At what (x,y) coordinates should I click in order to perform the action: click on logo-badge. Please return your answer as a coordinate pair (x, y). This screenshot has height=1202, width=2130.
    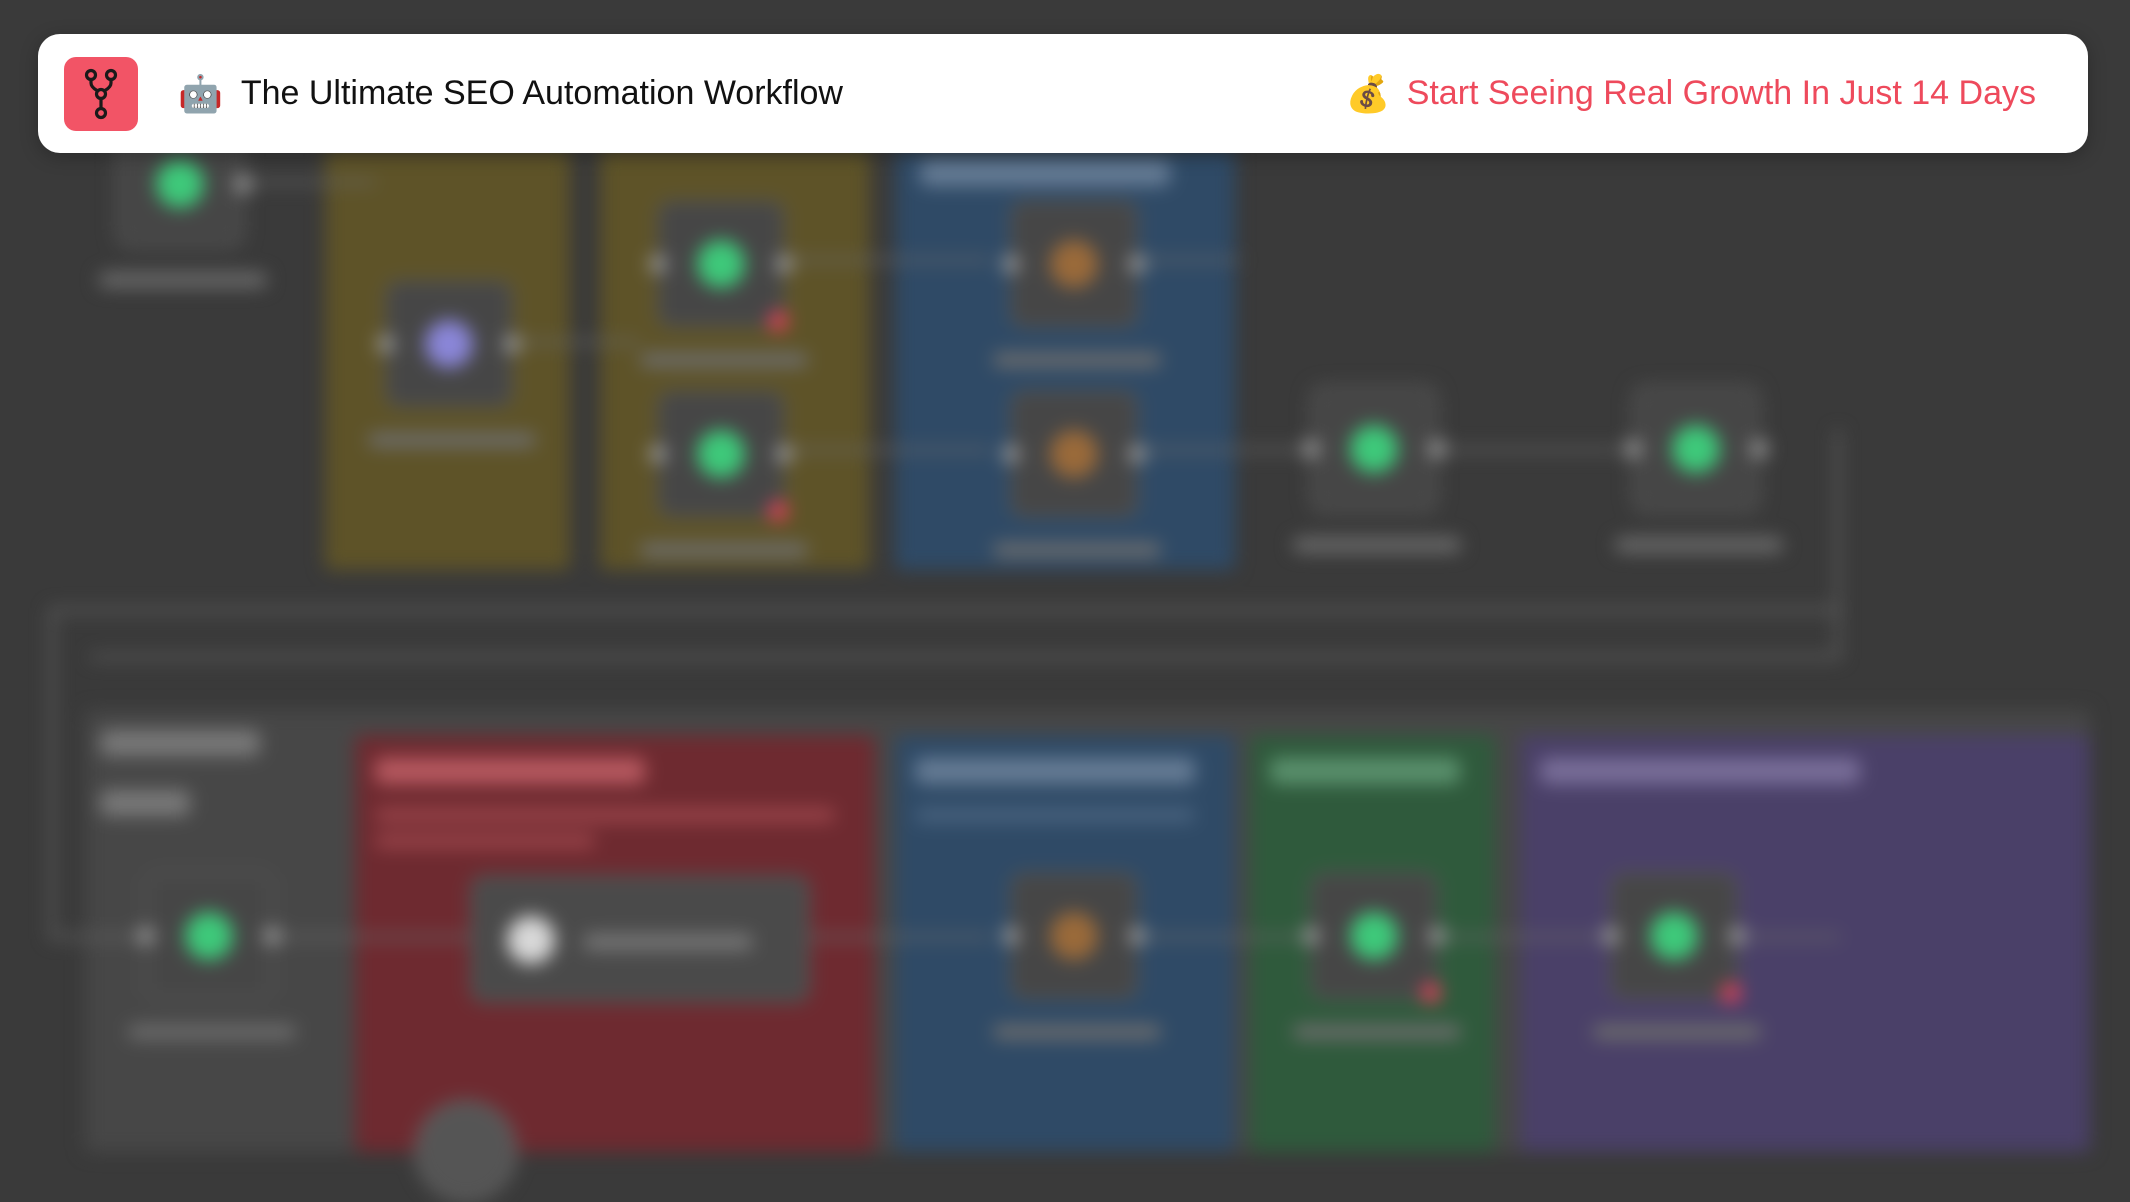
    Looking at the image, I should click on (101, 93).